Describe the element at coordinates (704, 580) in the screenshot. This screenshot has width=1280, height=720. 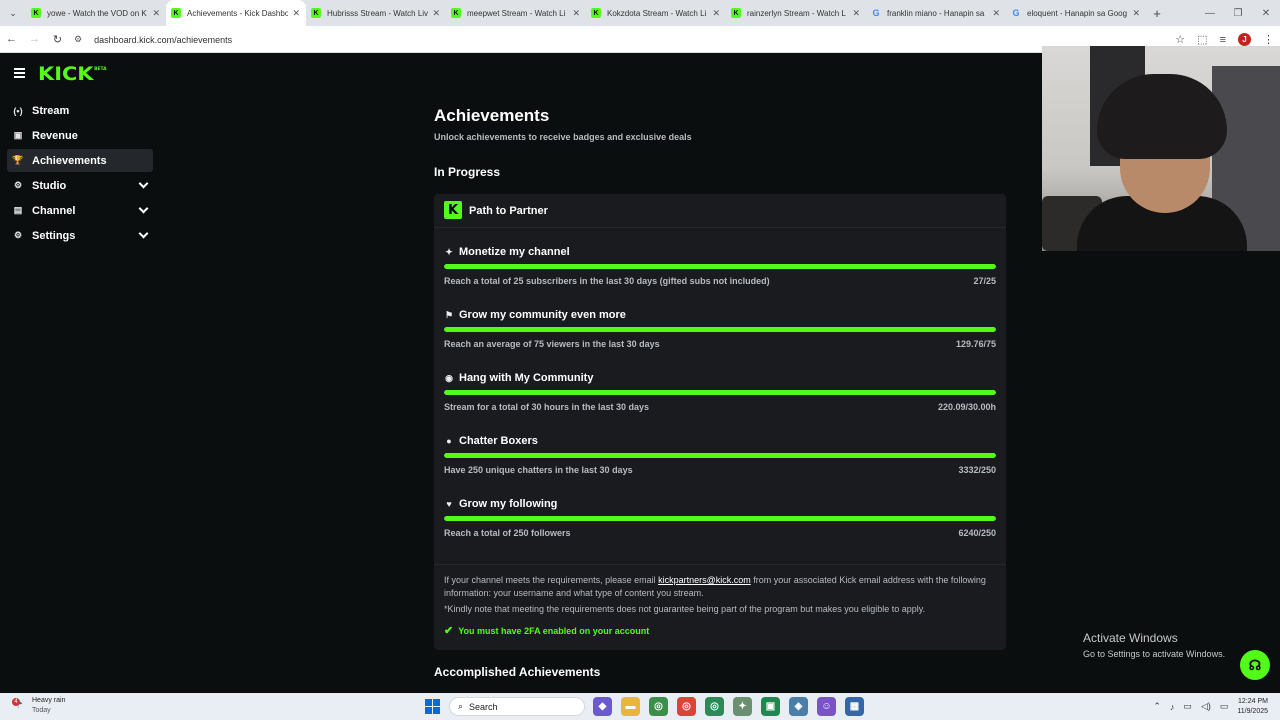
I see `partner-email-link: kickpartners@kick.com` at that location.